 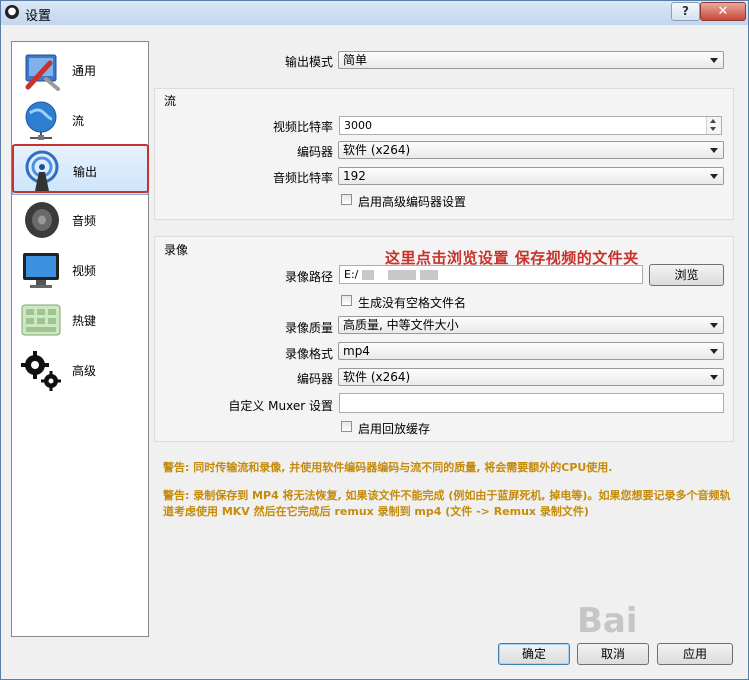 I want to click on sidebar-item-label: 热键, so click(x=84, y=321).